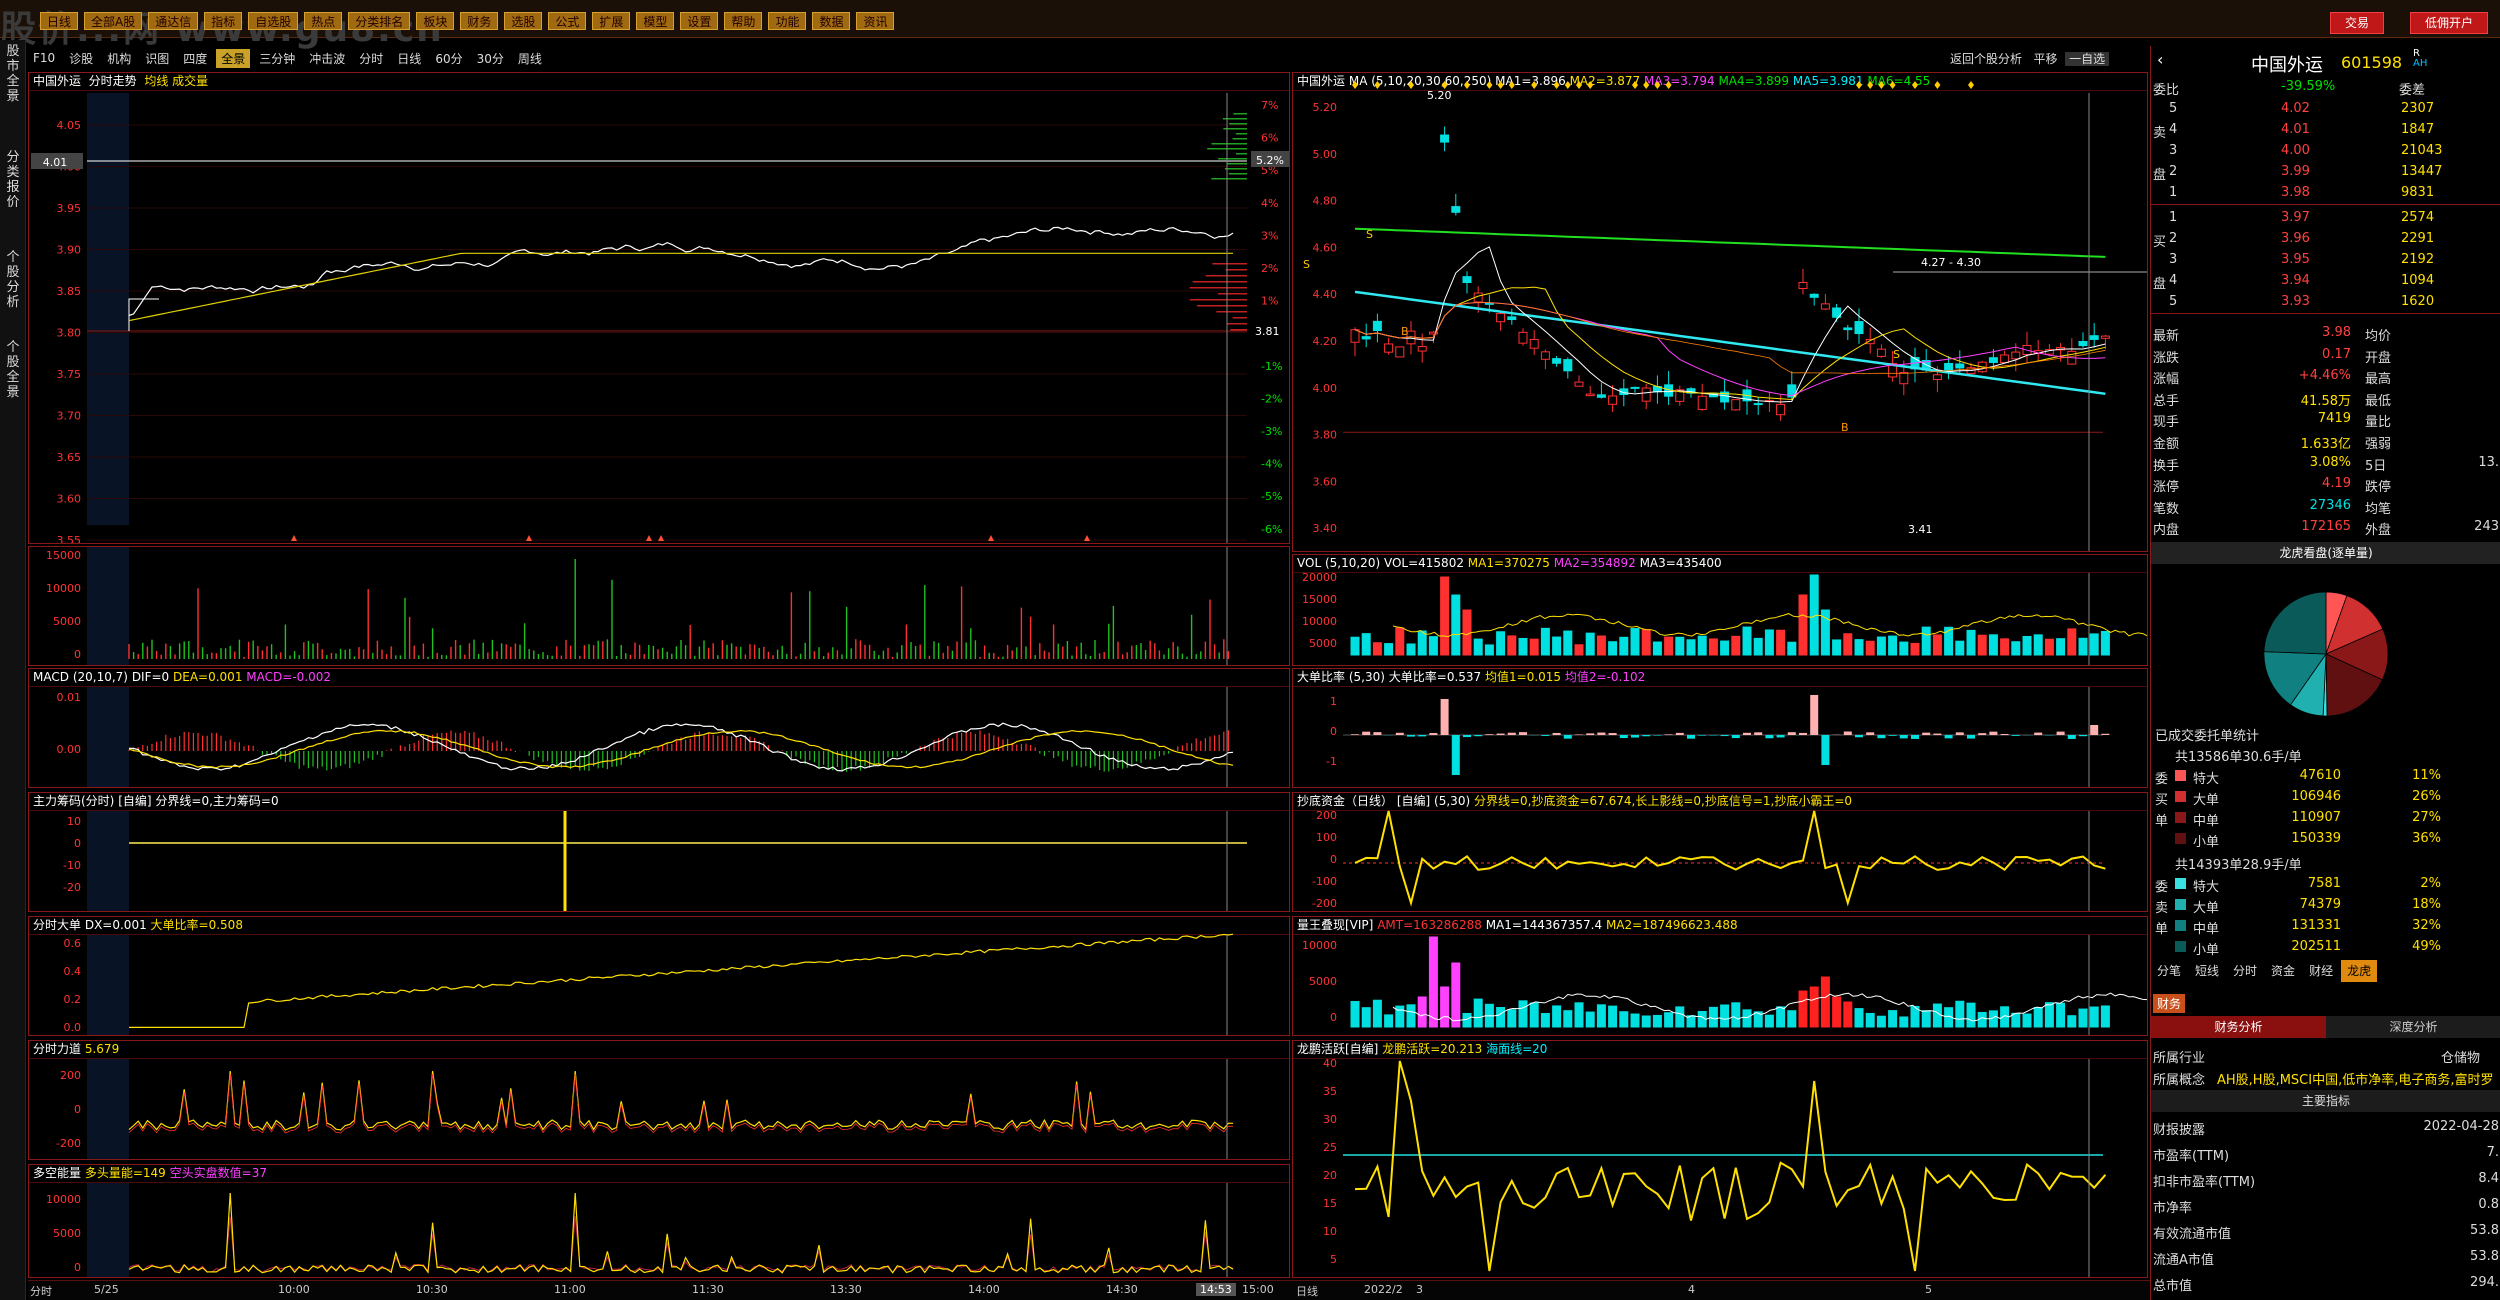  What do you see at coordinates (1720, 1159) in the screenshot?
I see `dragon-chart: 40 35 30 25 20 15 10 5` at bounding box center [1720, 1159].